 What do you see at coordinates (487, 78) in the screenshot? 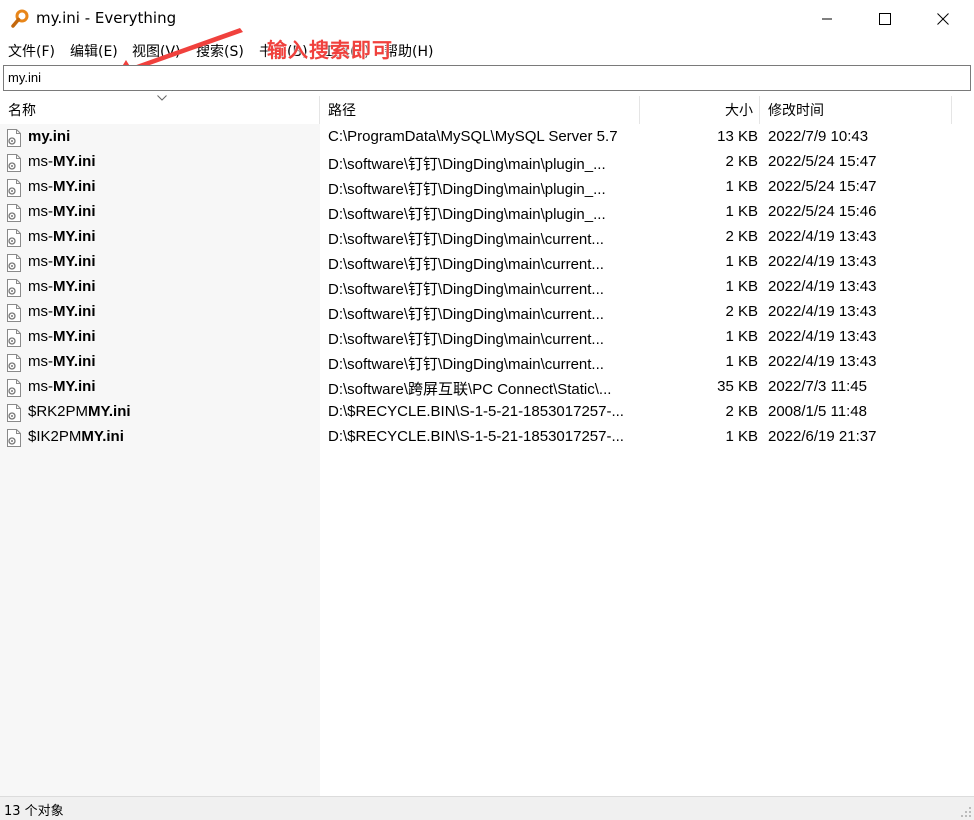
I see `search-input: my.ini` at bounding box center [487, 78].